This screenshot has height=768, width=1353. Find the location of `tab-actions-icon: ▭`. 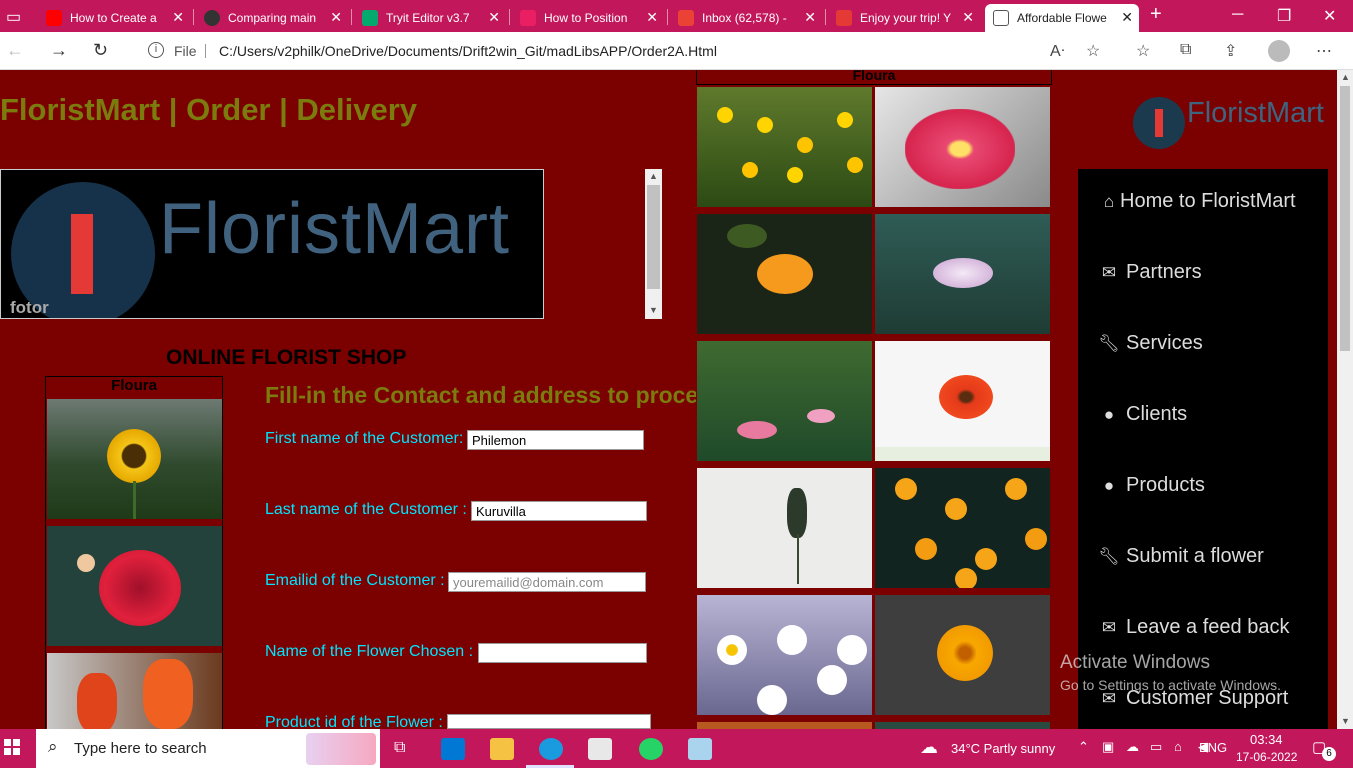

tab-actions-icon: ▭ is located at coordinates (13, 17).